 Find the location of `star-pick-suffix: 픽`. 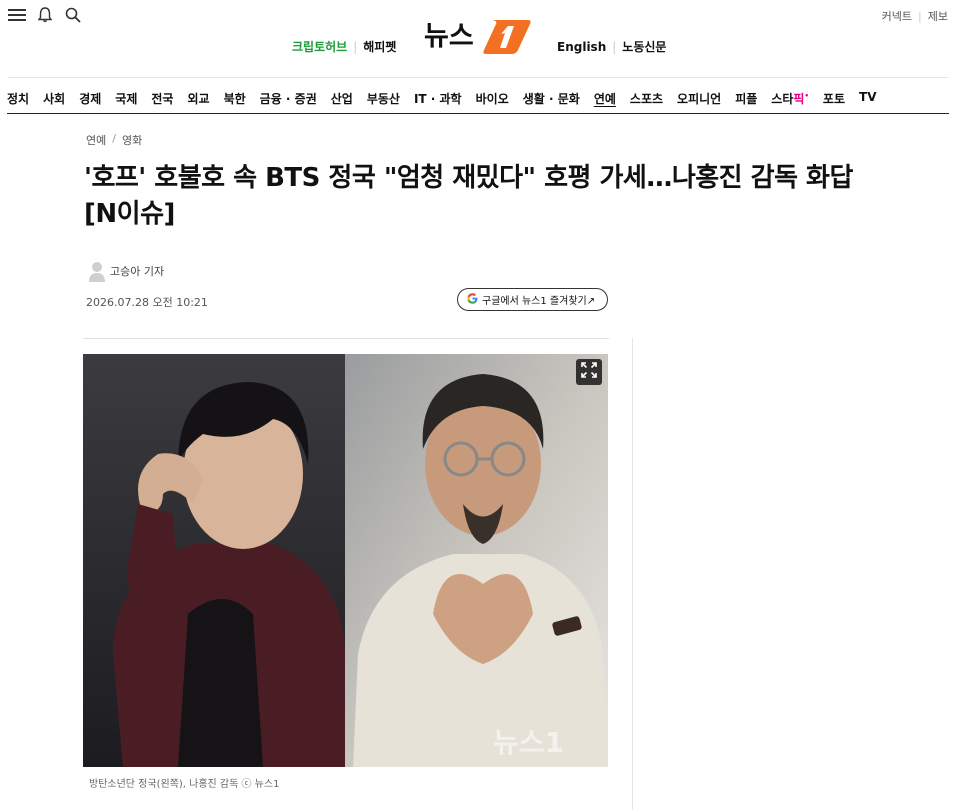

star-pick-suffix: 픽 is located at coordinates (799, 99).